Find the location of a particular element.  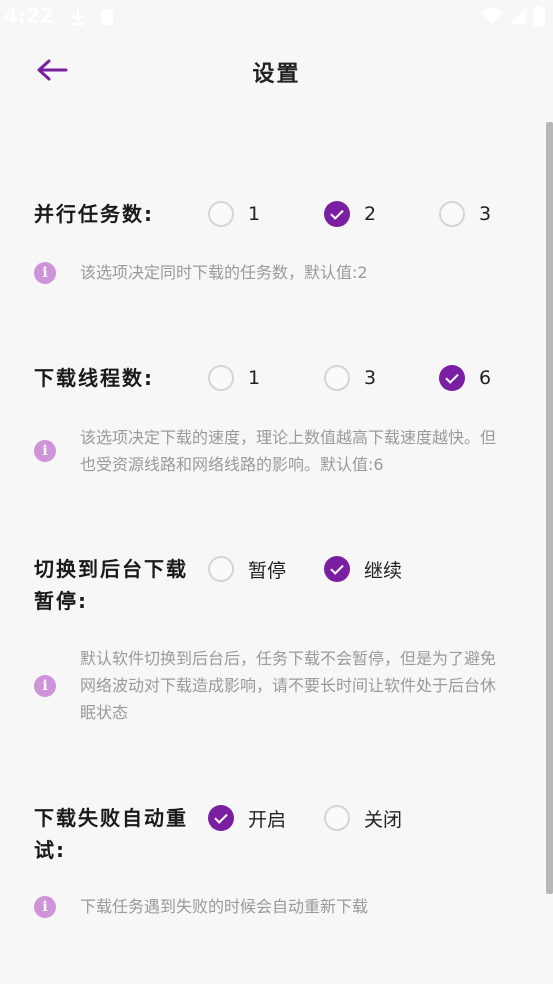

setting-label: 并行任务数: is located at coordinates (94, 214).